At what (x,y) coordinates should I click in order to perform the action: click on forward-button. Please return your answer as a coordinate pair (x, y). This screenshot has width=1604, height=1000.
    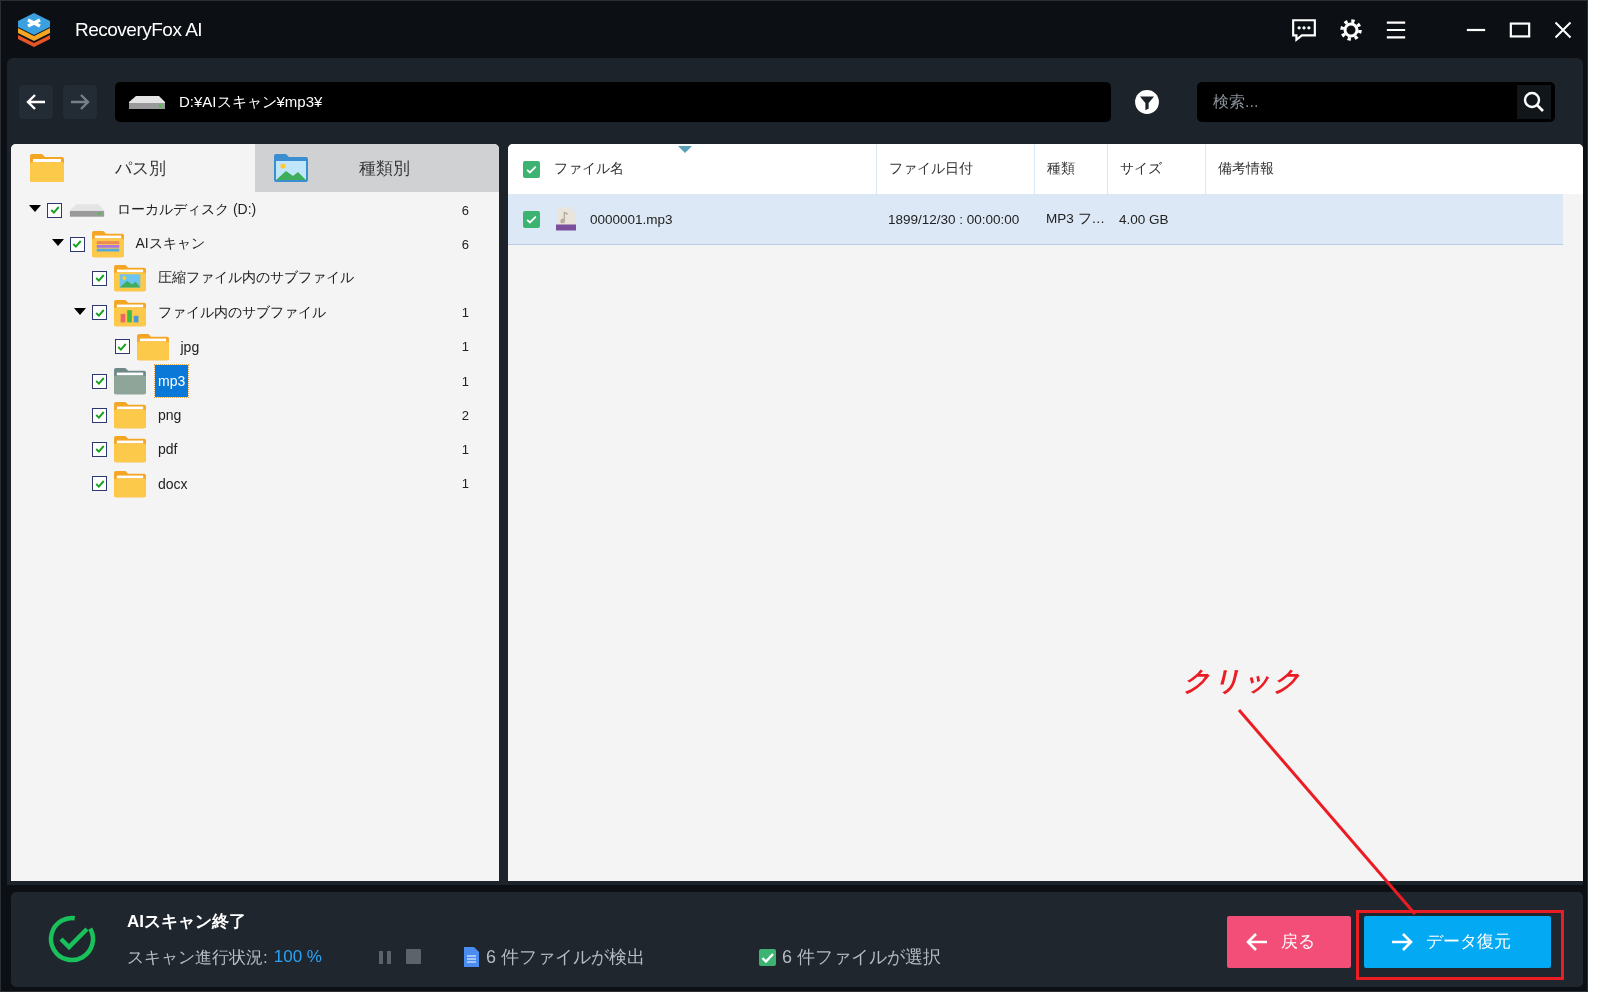
    Looking at the image, I should click on (80, 102).